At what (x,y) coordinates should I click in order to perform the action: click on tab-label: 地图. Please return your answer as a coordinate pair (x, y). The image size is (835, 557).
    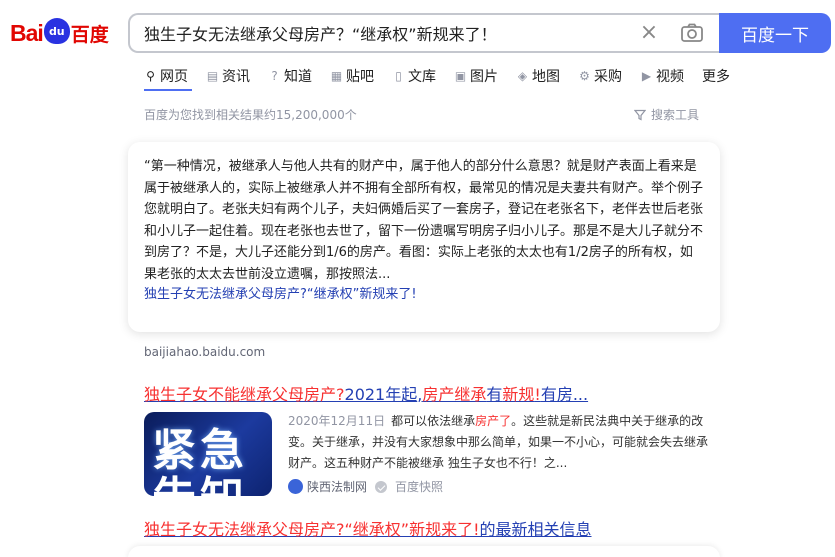
    Looking at the image, I should click on (546, 77).